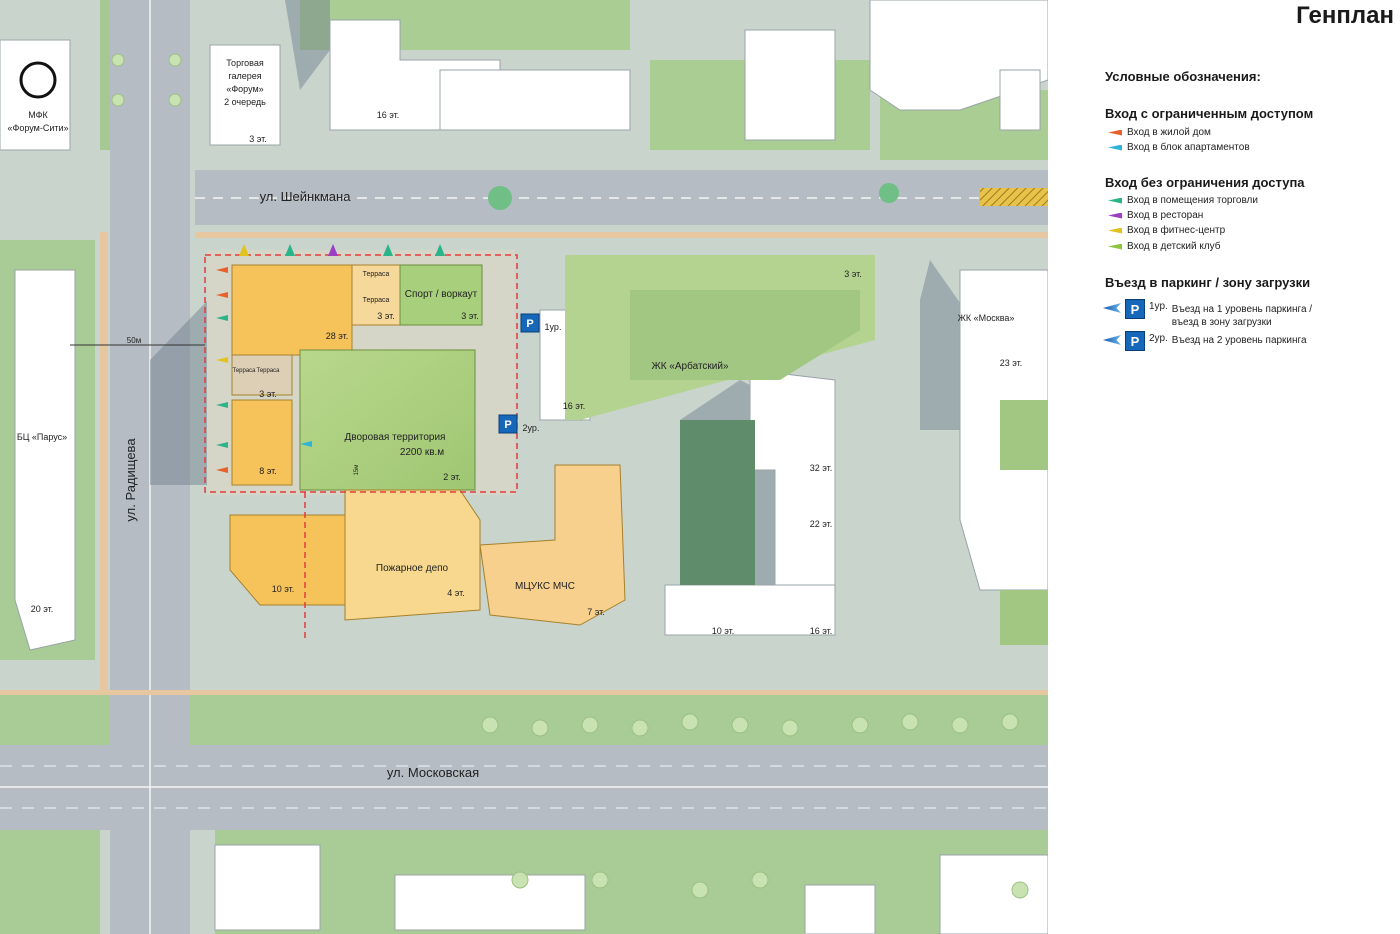  Describe the element at coordinates (529, 324) in the screenshot. I see `parking-1-symbol: P` at that location.